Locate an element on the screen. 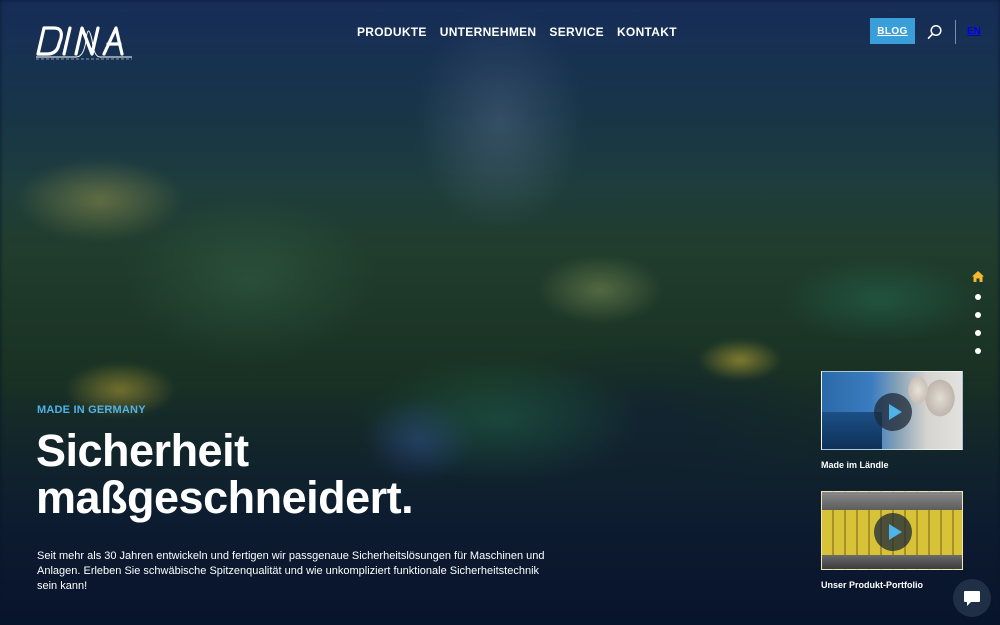 The height and width of the screenshot is (625, 1000). blog-button: BLOG is located at coordinates (892, 31).